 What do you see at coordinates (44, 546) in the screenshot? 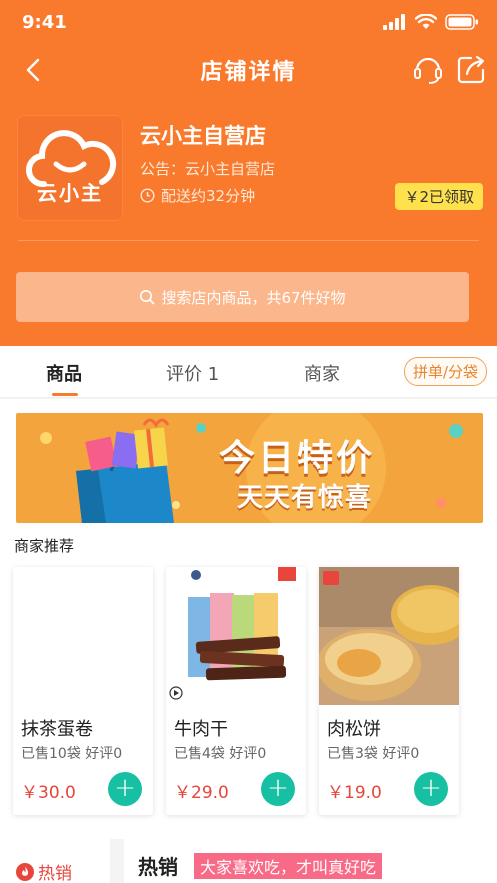
I see `recommend-title: 商家推荐` at bounding box center [44, 546].